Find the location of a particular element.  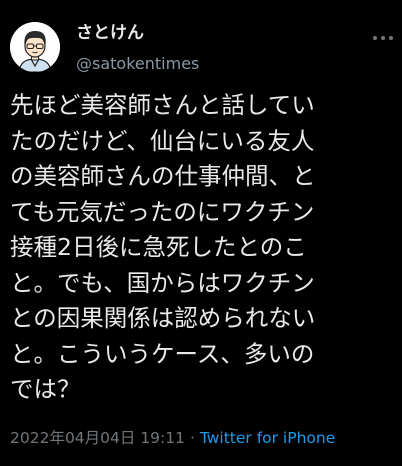

tweet-text-line: 接種2日後に急死したとのこ is located at coordinates (158, 247).